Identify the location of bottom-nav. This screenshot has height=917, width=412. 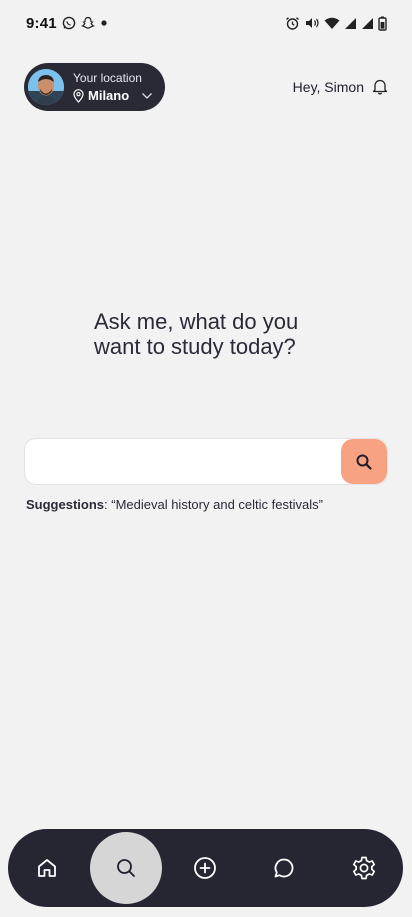
(205, 868).